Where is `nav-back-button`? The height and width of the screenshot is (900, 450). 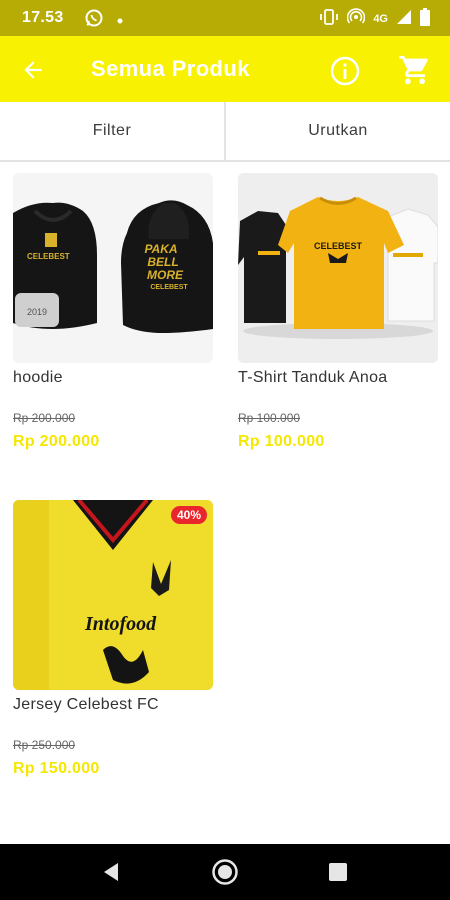
nav-back-button is located at coordinates (112, 872).